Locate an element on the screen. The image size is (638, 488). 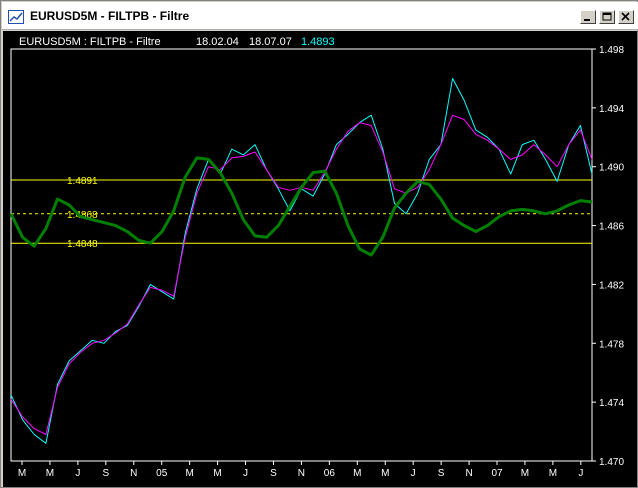
chart-last-value: 1.4893 is located at coordinates (318, 42).